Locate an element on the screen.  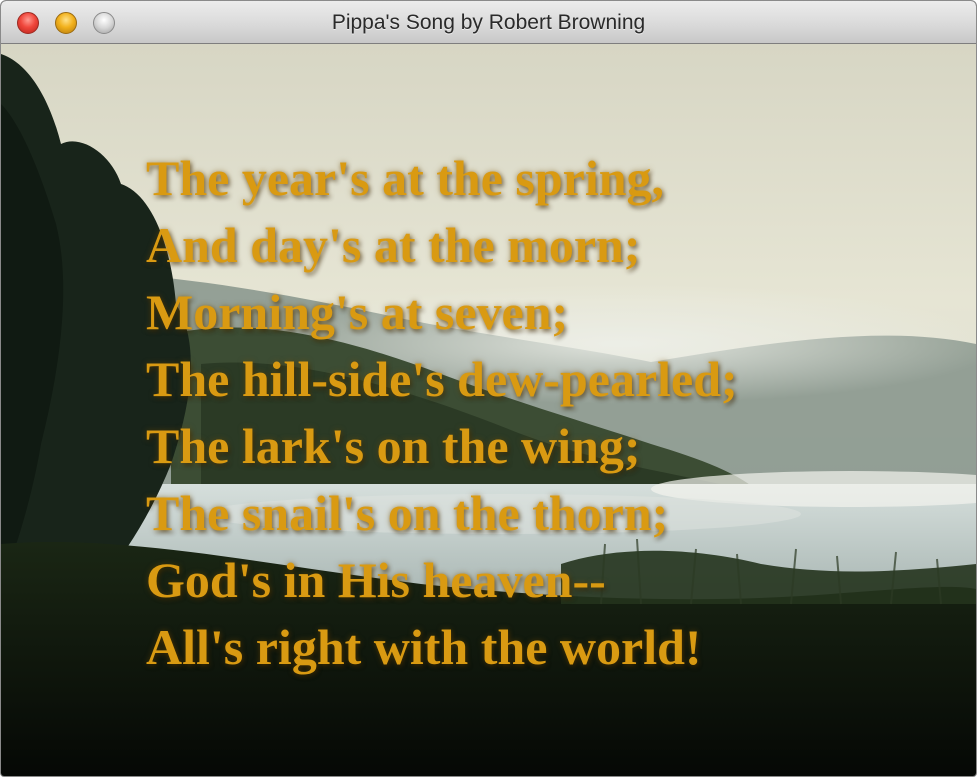
poem-line: And day's at the morn; is located at coordinates (393, 245).